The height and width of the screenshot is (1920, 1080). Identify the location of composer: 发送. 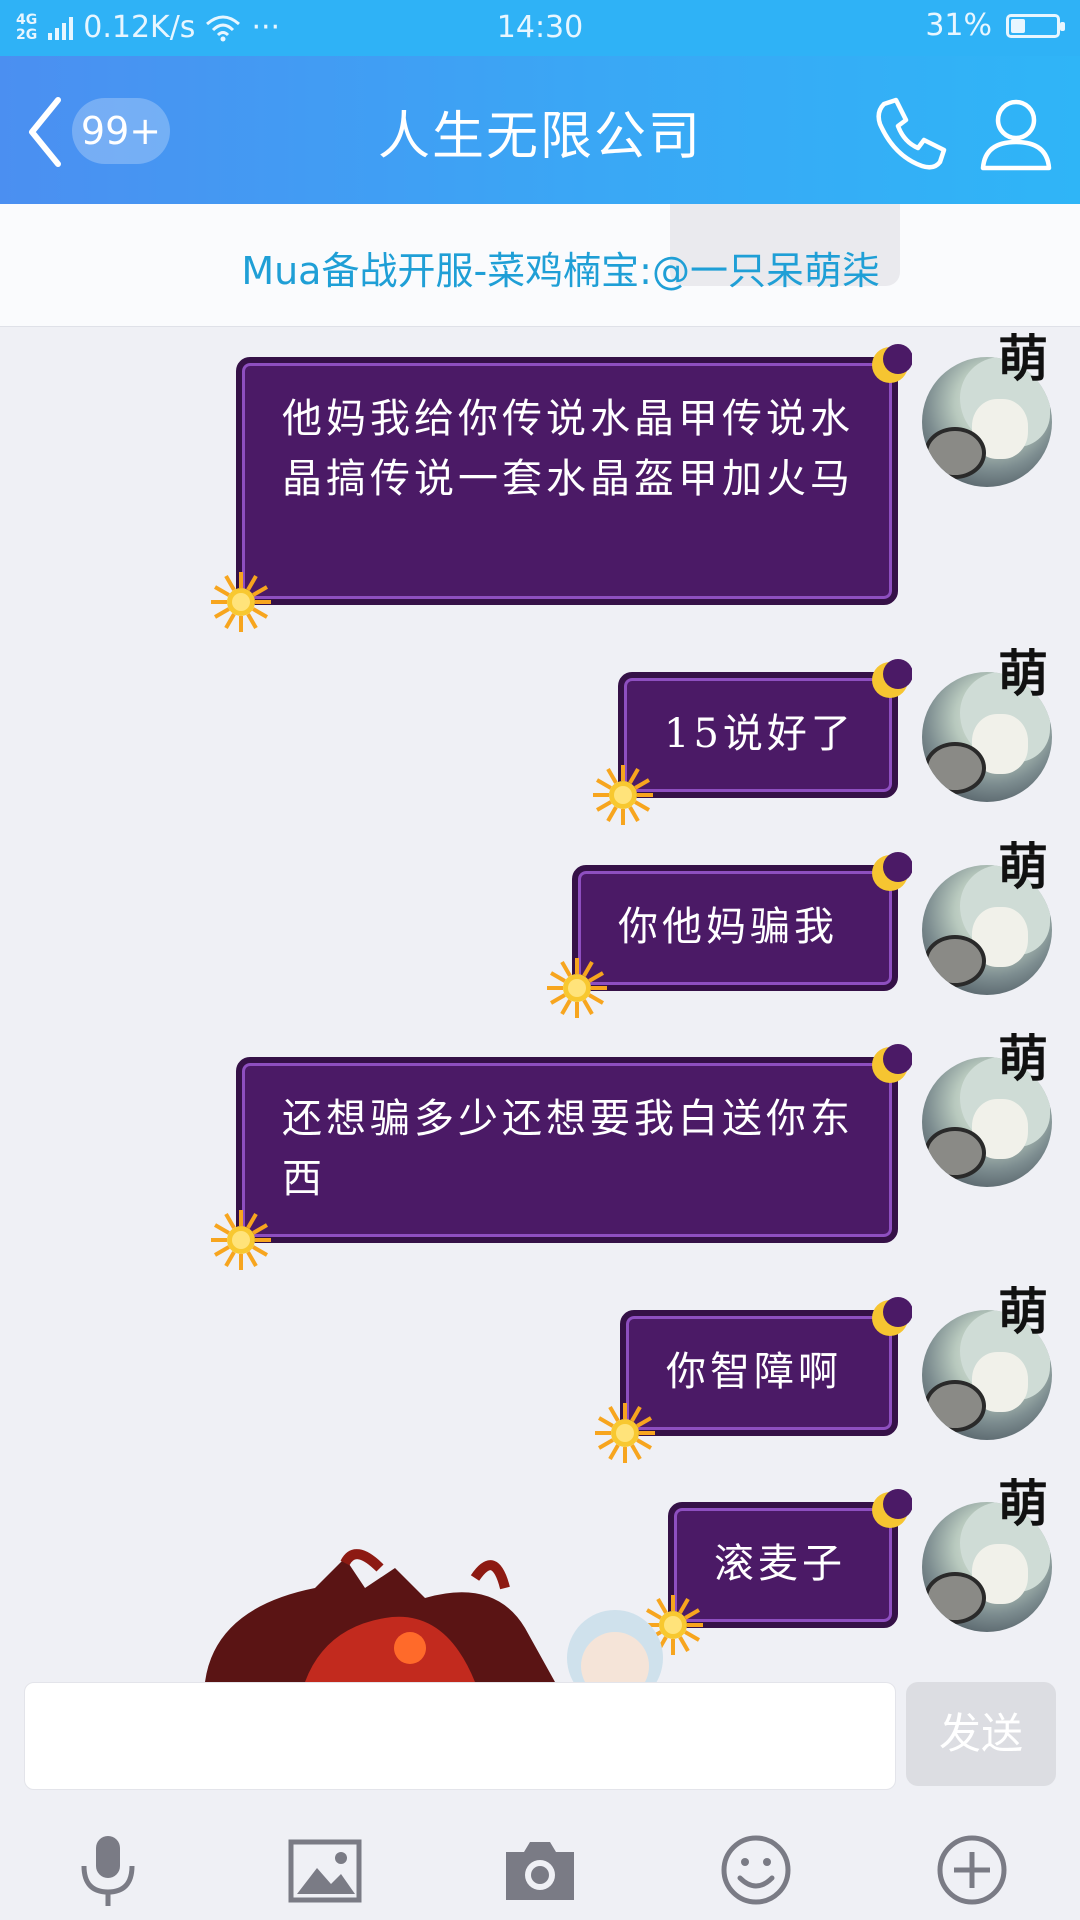
(540, 1801).